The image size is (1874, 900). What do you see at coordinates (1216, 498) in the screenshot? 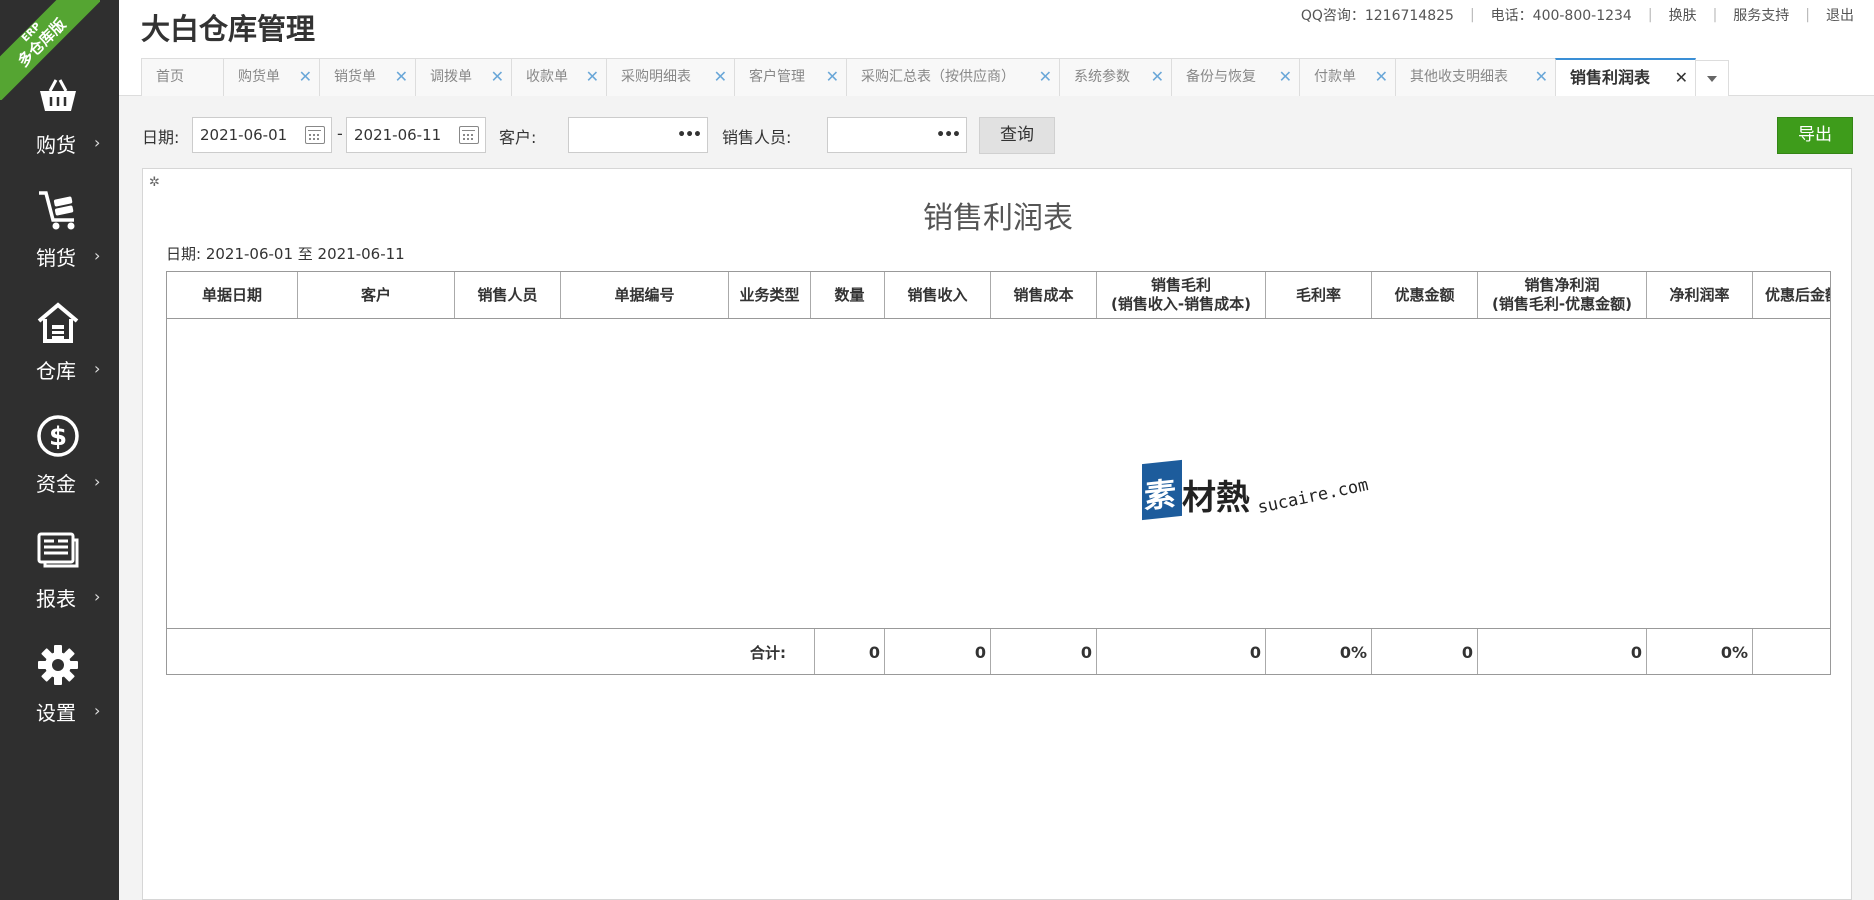
I see `watermark-brand: 材熱` at bounding box center [1216, 498].